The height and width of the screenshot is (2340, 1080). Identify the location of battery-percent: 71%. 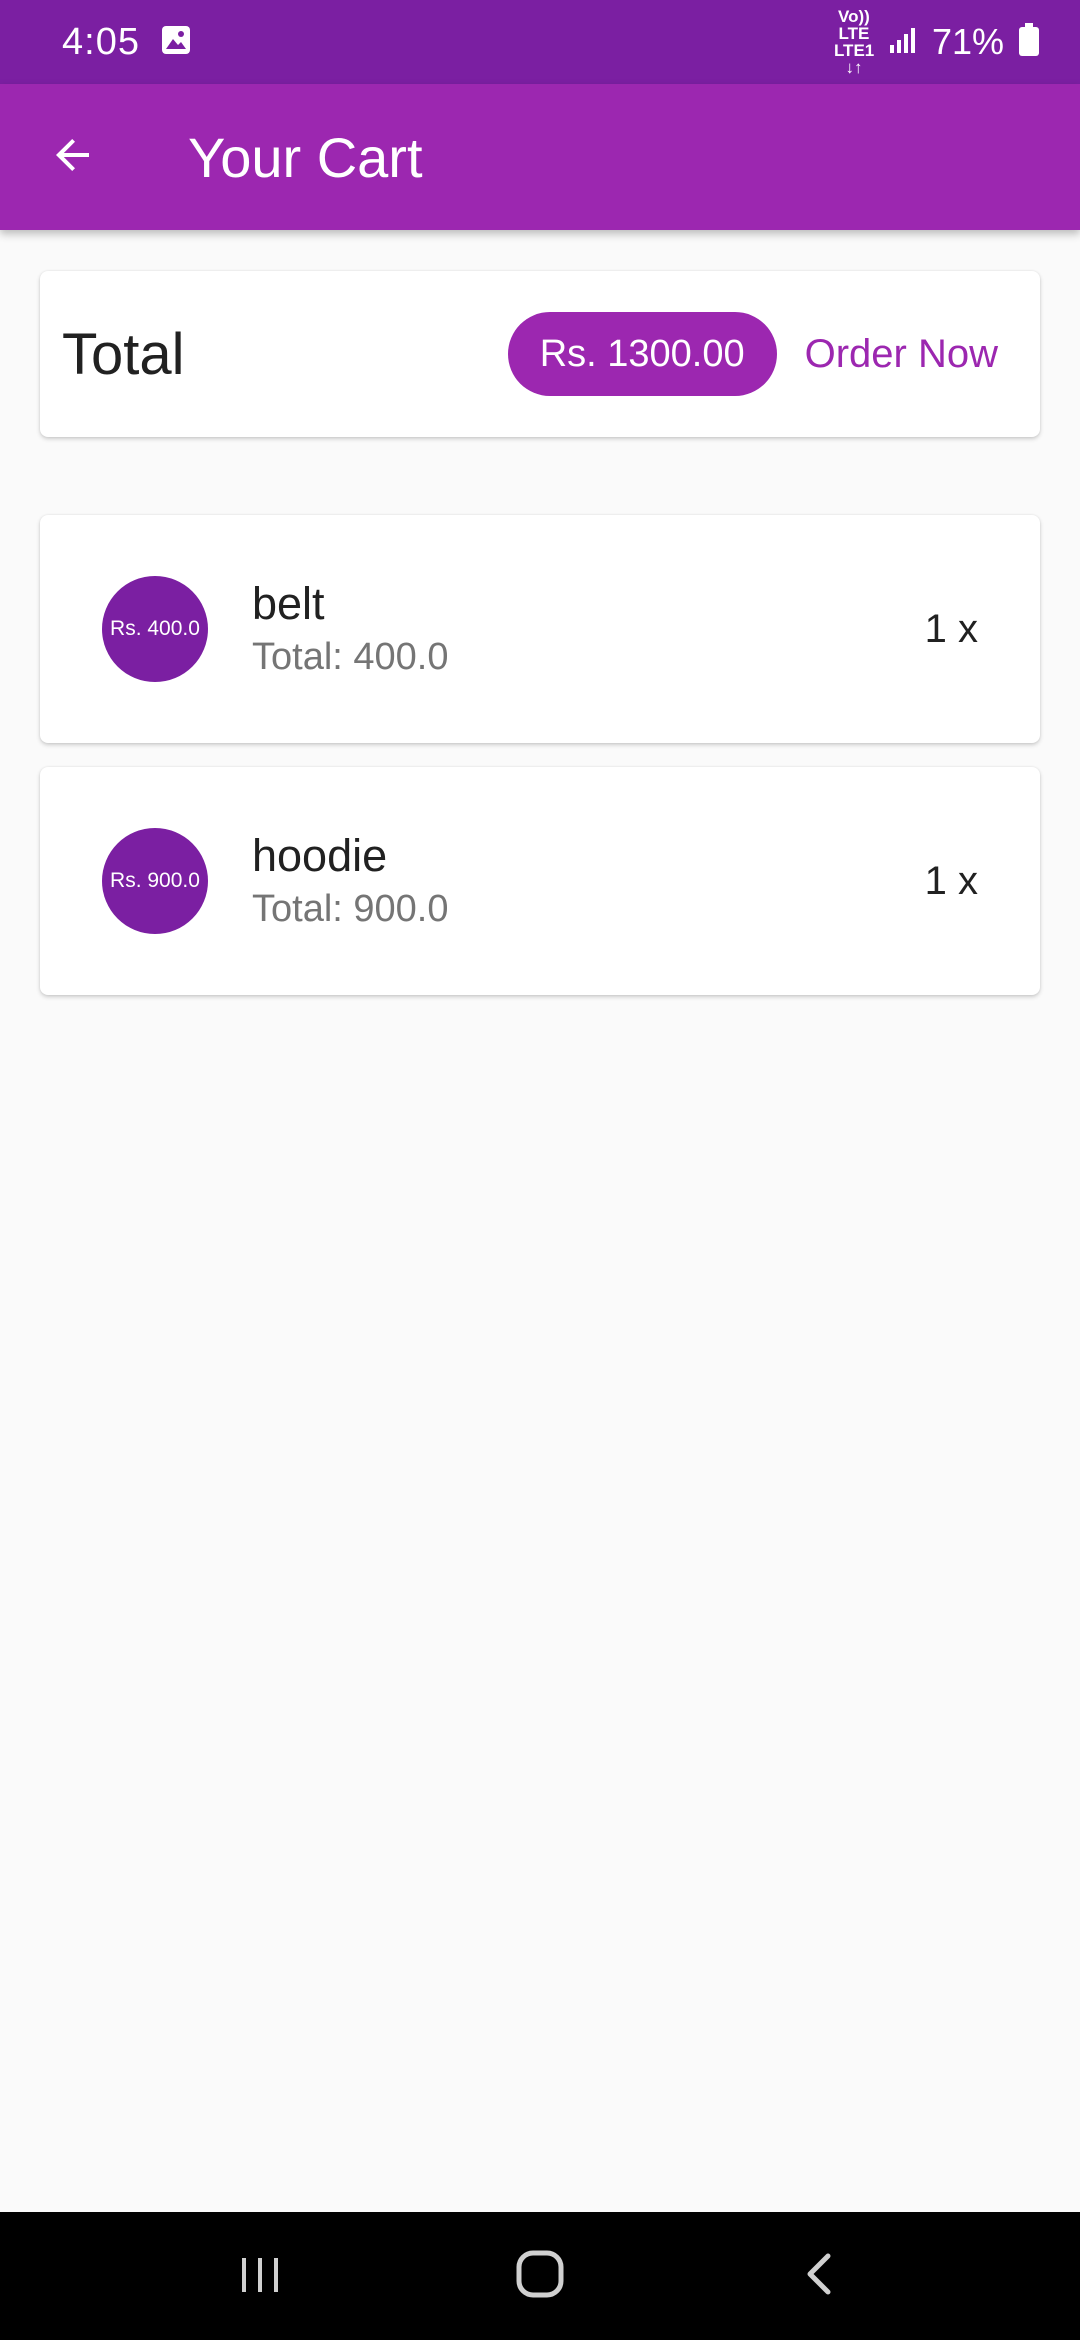
(967, 41).